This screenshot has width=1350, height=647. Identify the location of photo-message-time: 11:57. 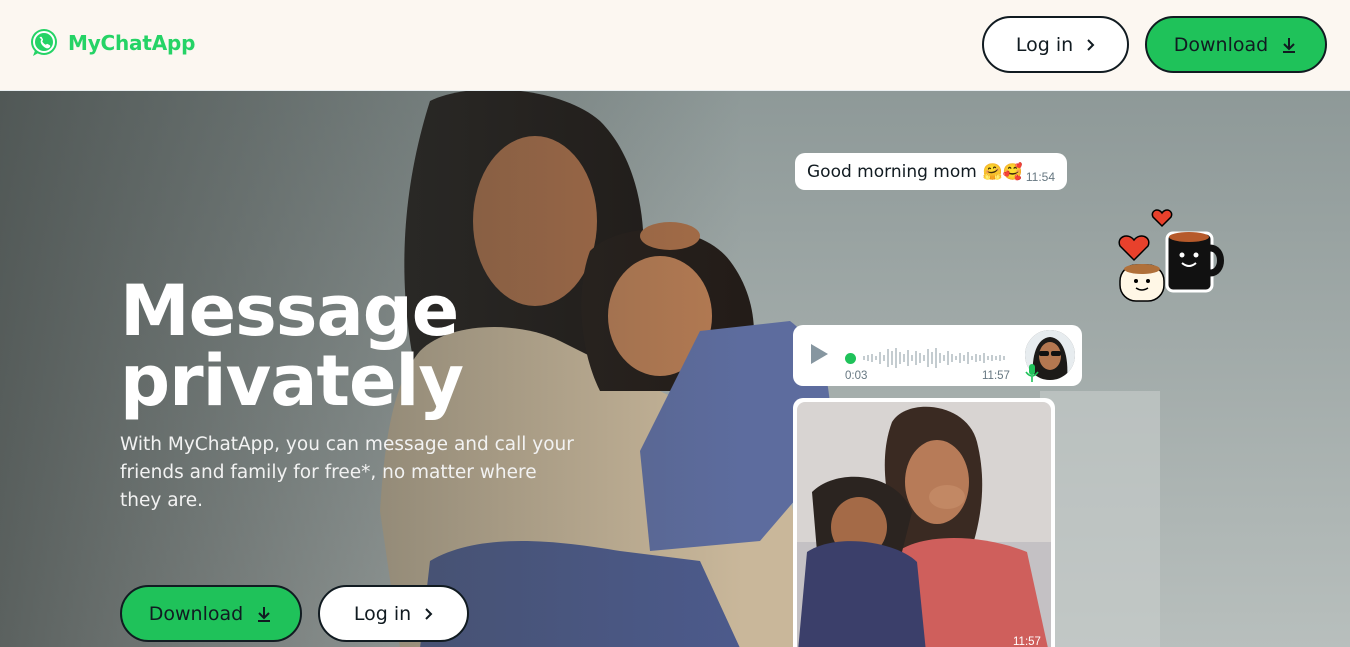
(1027, 641).